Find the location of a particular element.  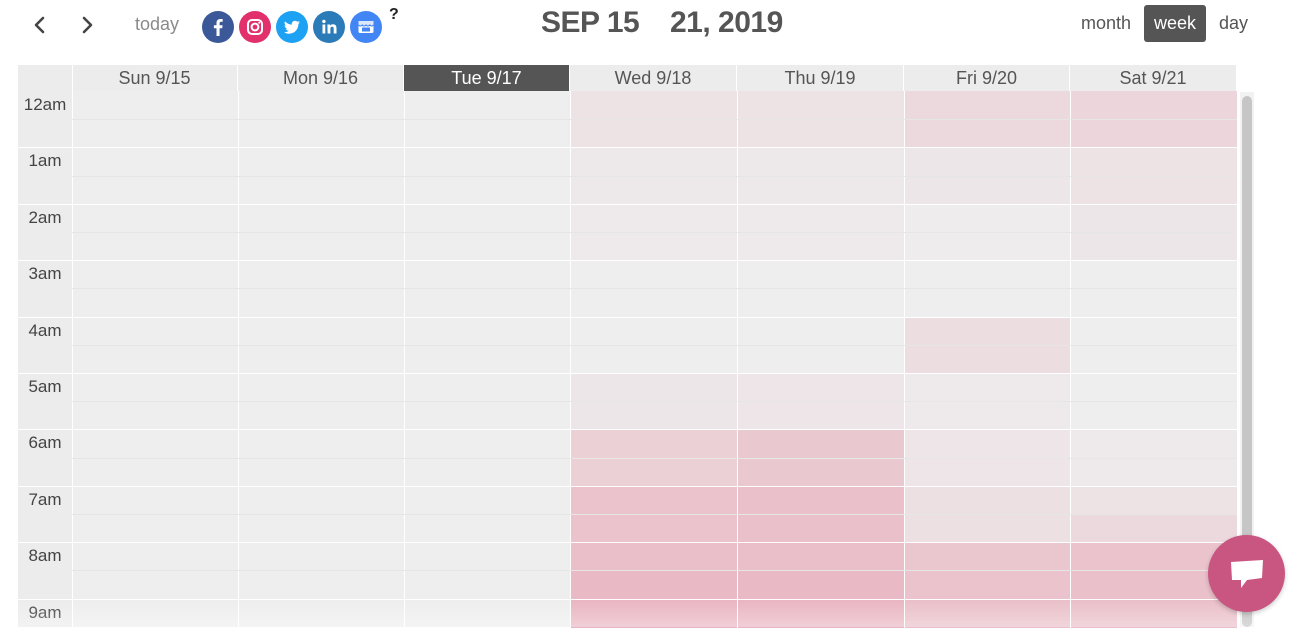

week-view-button: week is located at coordinates (1175, 23).